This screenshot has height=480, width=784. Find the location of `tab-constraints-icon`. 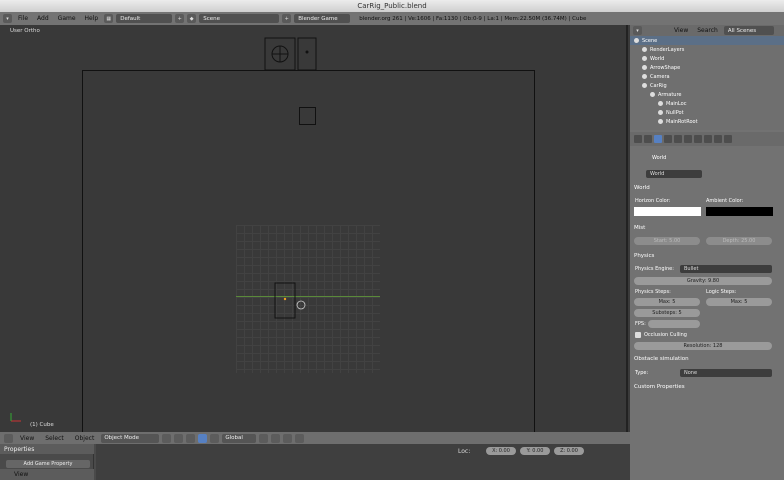

tab-constraints-icon is located at coordinates (678, 139).